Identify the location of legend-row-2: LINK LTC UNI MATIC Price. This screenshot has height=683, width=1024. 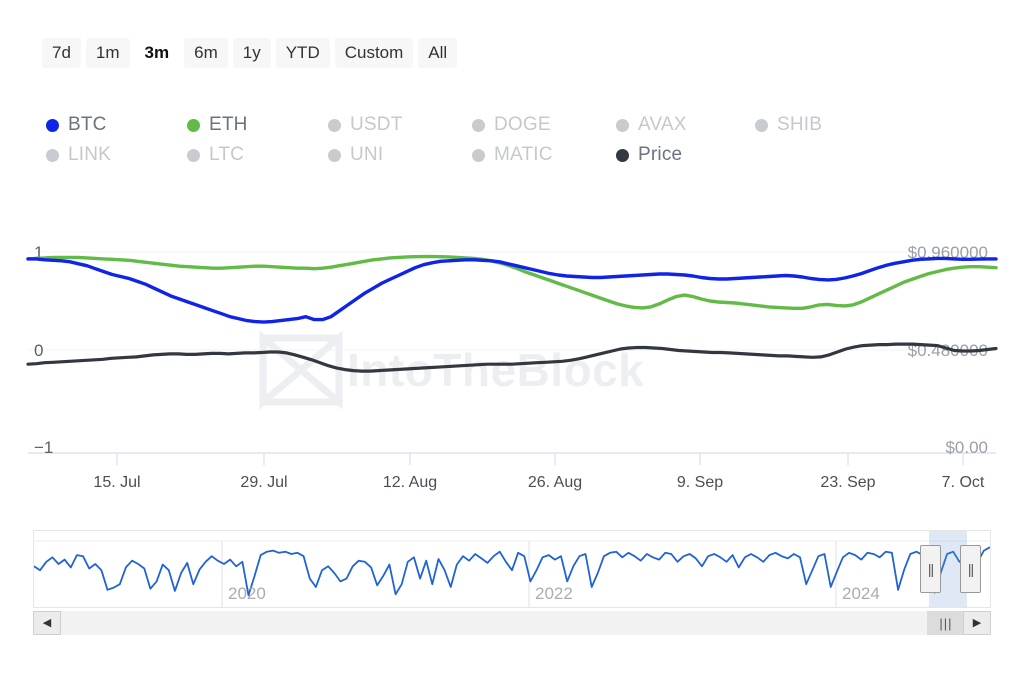
(476, 155).